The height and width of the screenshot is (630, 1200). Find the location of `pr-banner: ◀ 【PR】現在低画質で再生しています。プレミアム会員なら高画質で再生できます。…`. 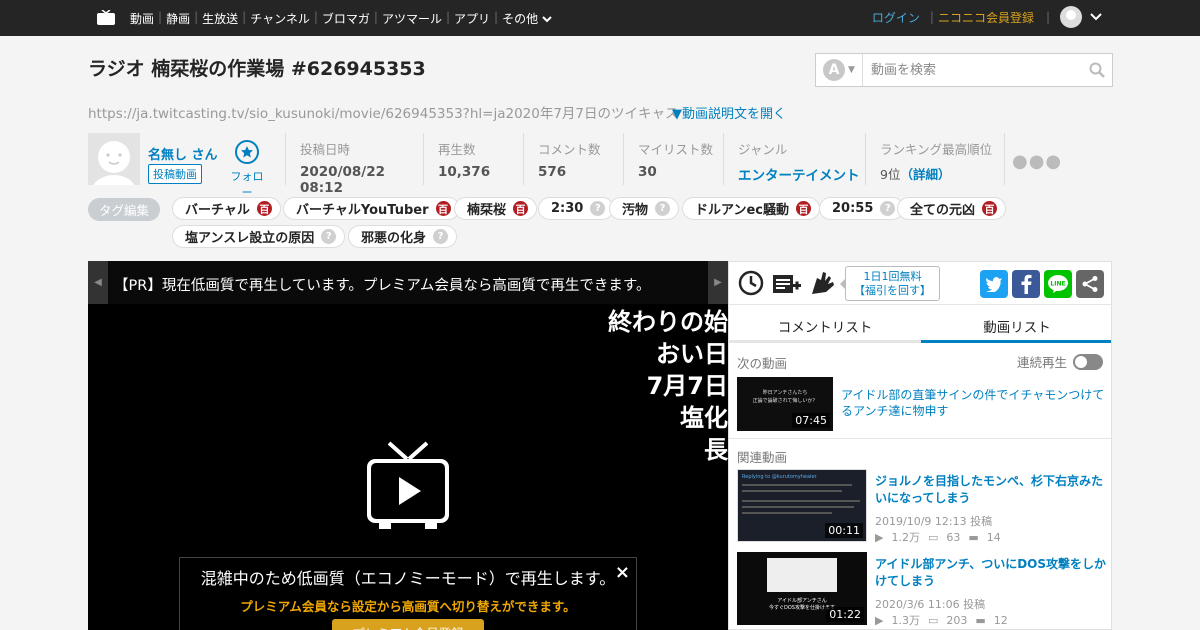

pr-banner: ◀ 【PR】現在低画質で再生しています。プレミアム会員なら高画質で再生できます。… is located at coordinates (408, 282).